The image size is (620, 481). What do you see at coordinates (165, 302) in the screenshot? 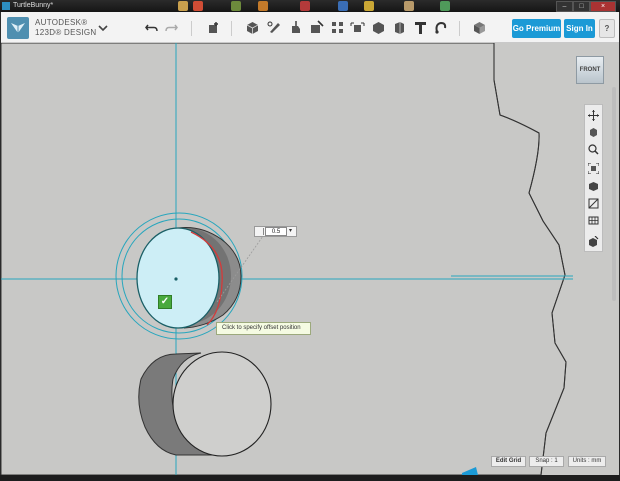
I see `confirm-check-button: ✓` at bounding box center [165, 302].